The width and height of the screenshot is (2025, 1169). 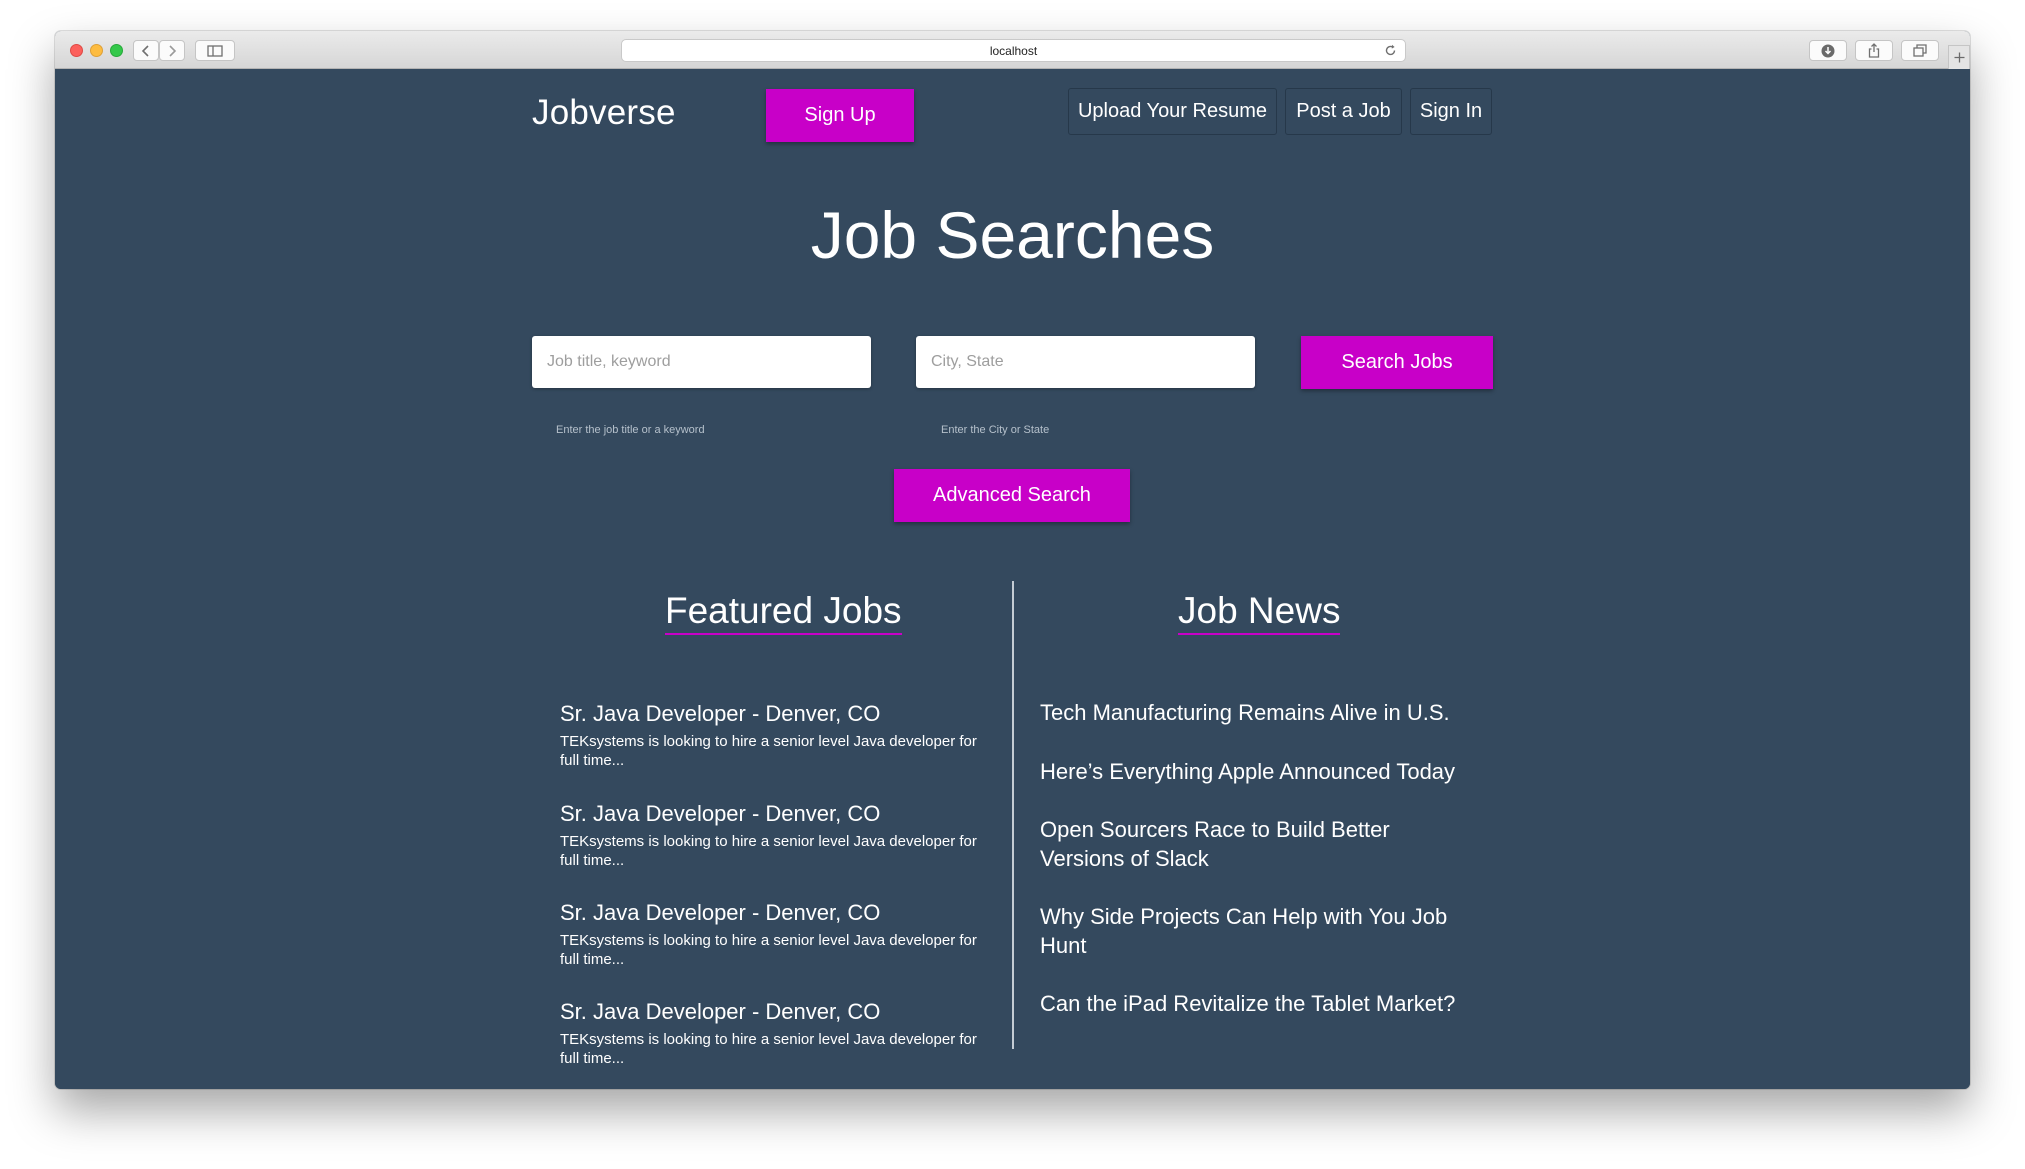 I want to click on back-button, so click(x=146, y=50).